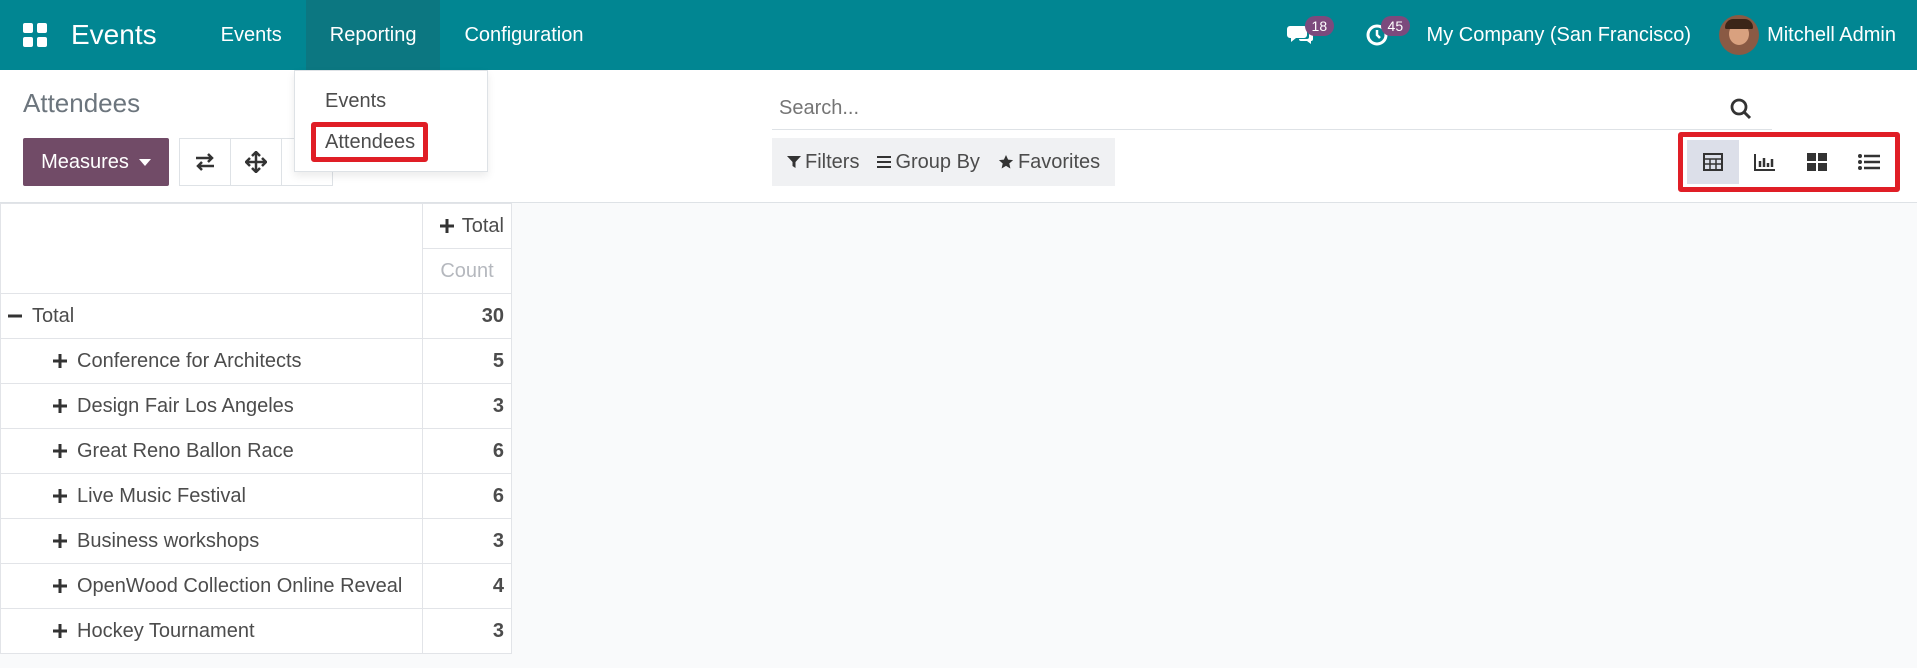 The height and width of the screenshot is (668, 1917). I want to click on pivot-row-label: Live Music Festival, so click(161, 495).